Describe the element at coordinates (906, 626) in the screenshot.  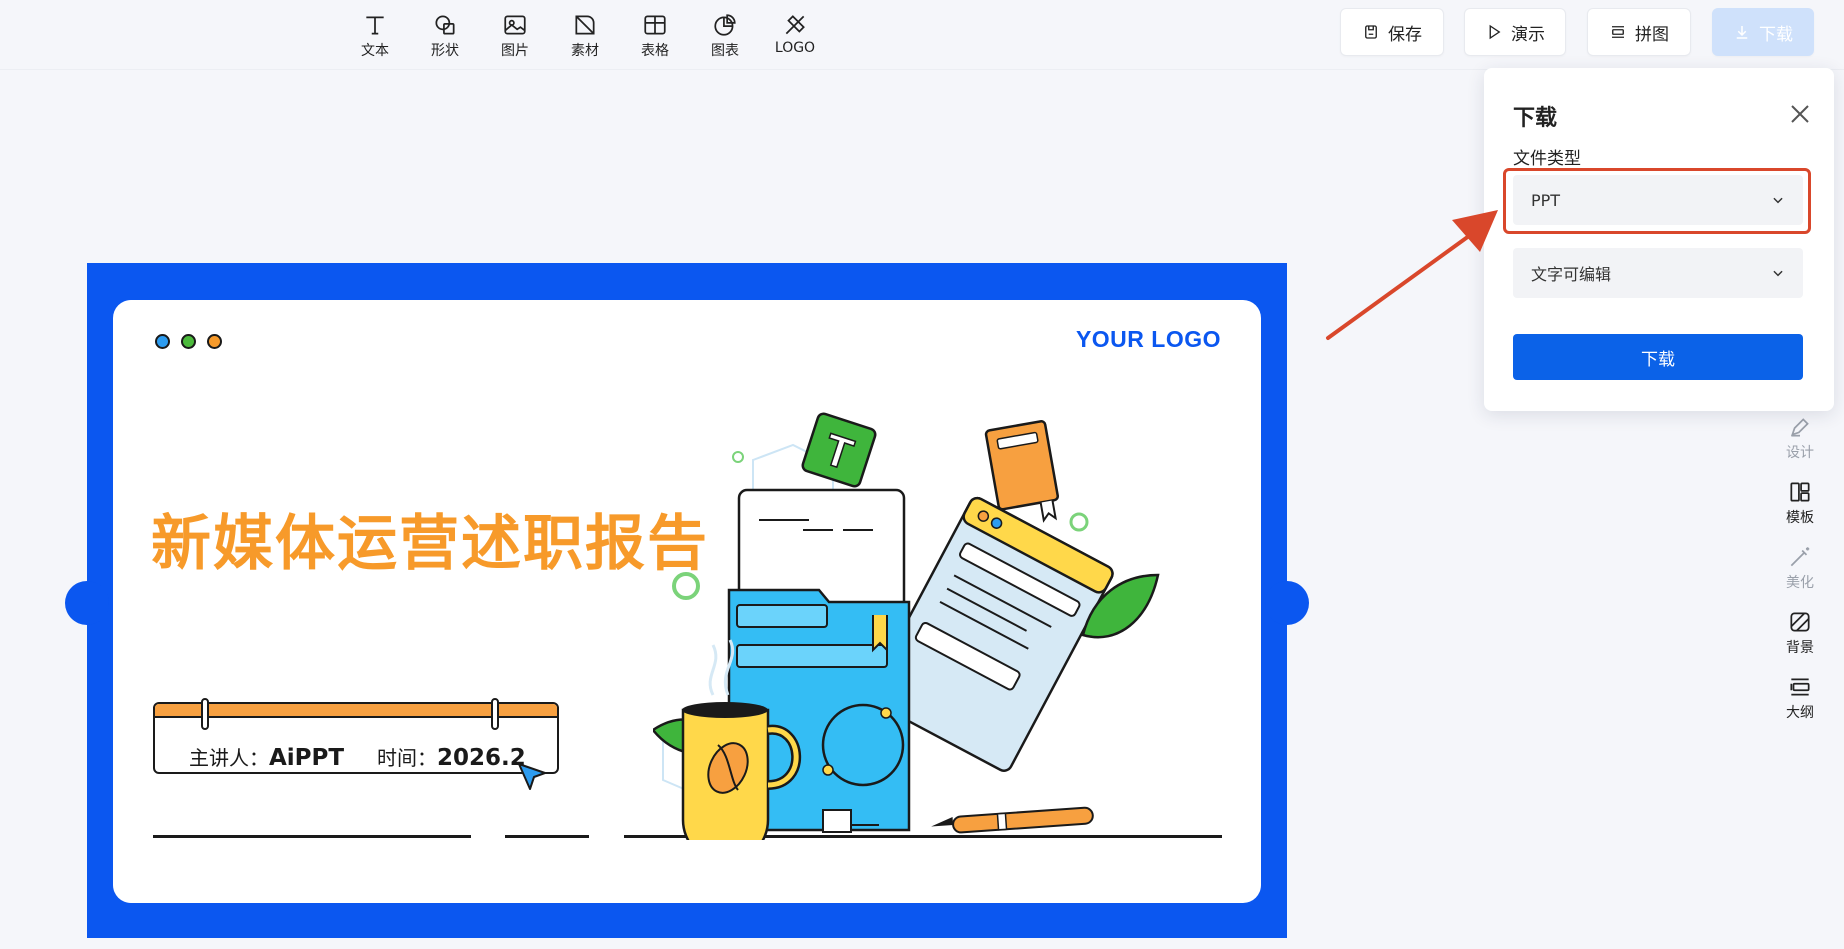
I see `office-illustration: T` at that location.